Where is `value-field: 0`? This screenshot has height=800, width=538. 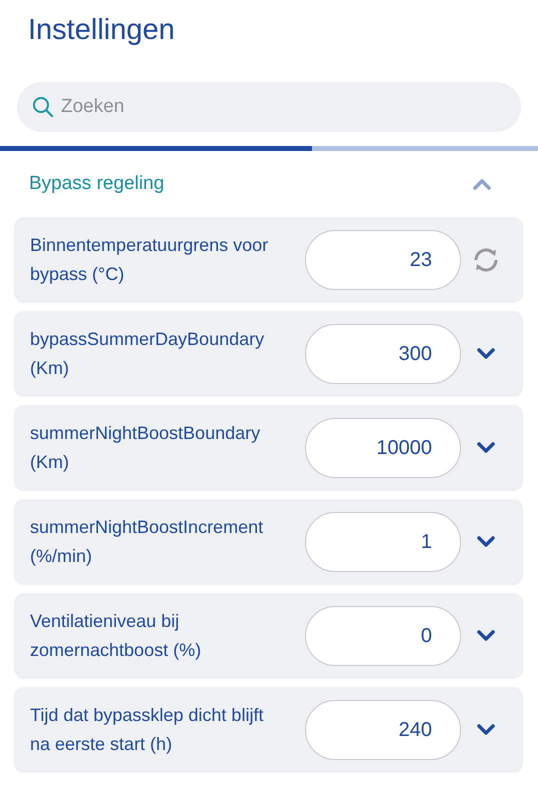 value-field: 0 is located at coordinates (383, 636).